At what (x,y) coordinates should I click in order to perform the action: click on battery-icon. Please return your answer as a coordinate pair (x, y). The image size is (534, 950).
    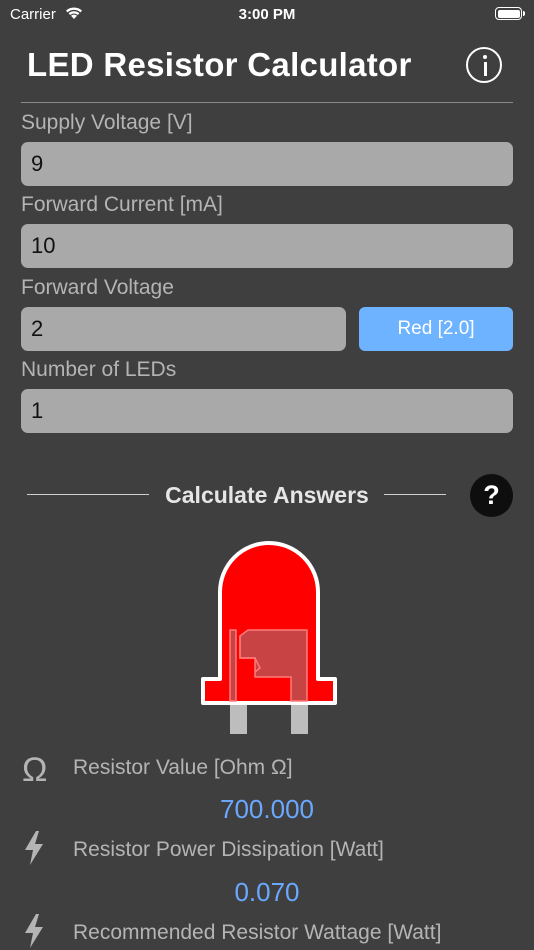
    Looking at the image, I should click on (510, 13).